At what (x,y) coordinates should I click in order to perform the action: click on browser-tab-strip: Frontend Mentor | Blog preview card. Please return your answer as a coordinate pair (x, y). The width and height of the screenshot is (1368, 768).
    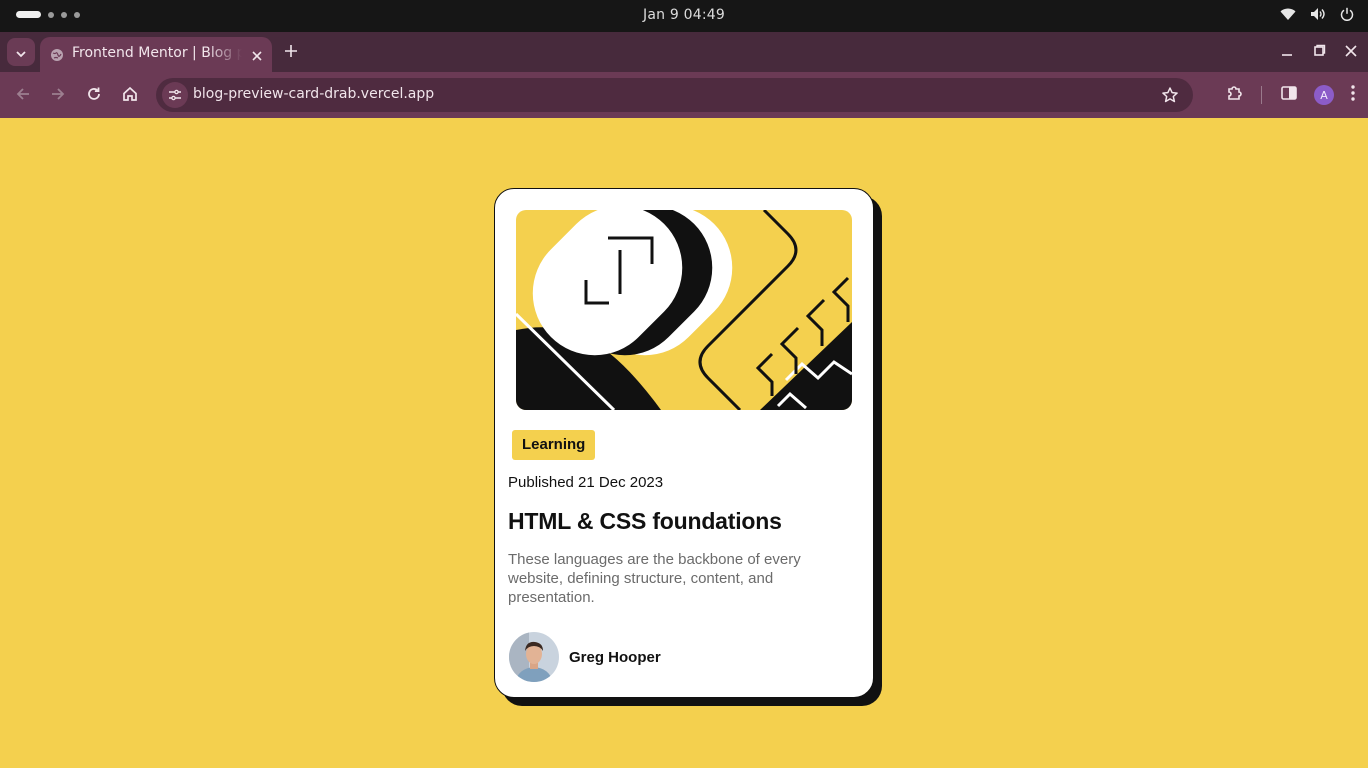
    Looking at the image, I should click on (684, 52).